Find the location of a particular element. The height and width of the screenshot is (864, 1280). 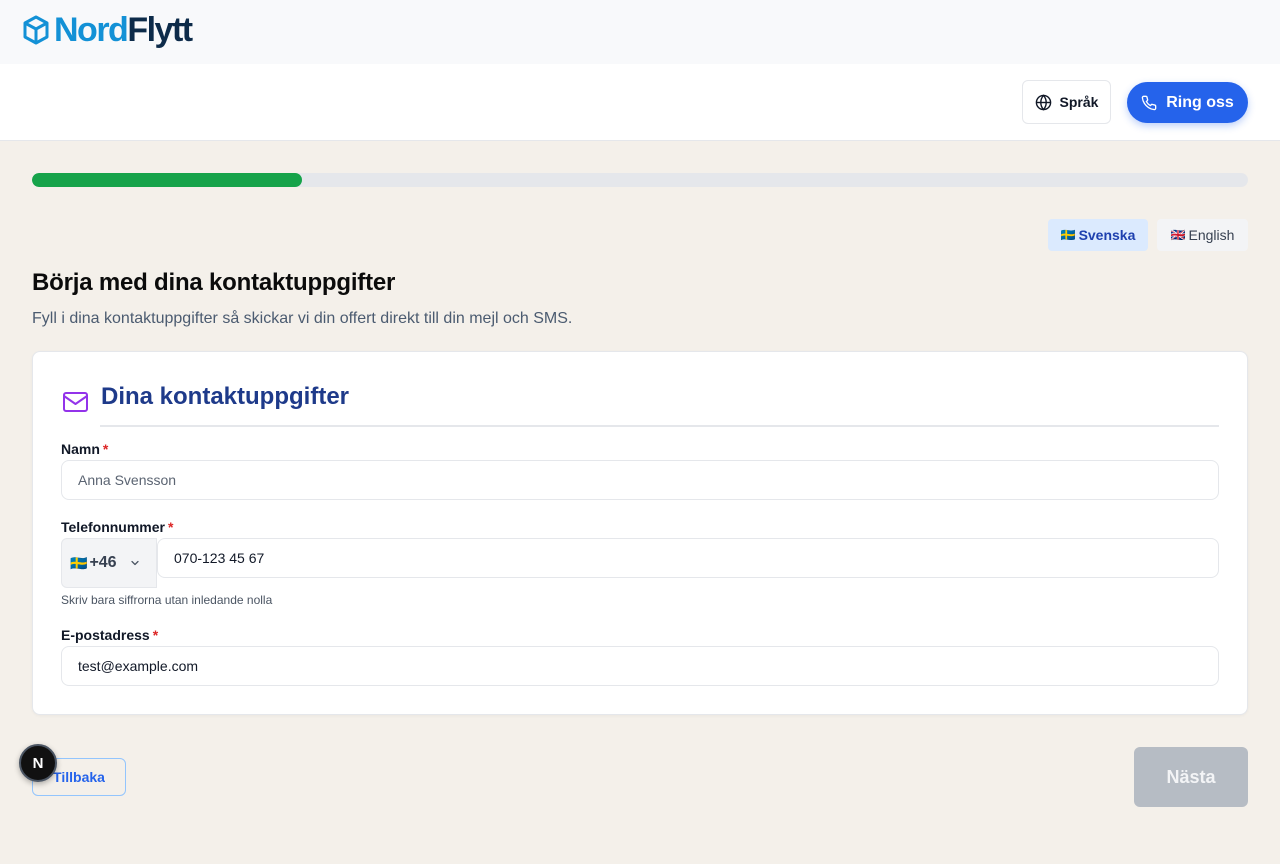

card-title: Dina kontaktuppgifter is located at coordinates (225, 396).